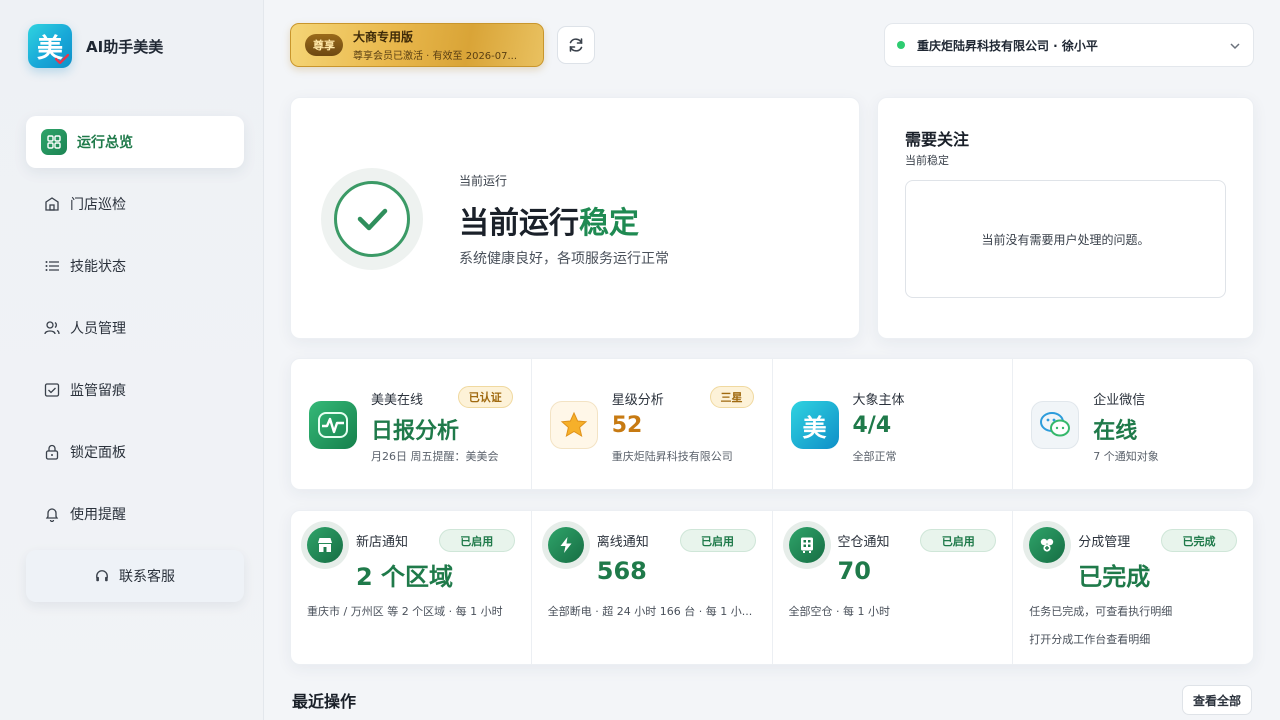  Describe the element at coordinates (878, 400) in the screenshot. I see `metric-label: 大象主体` at that location.